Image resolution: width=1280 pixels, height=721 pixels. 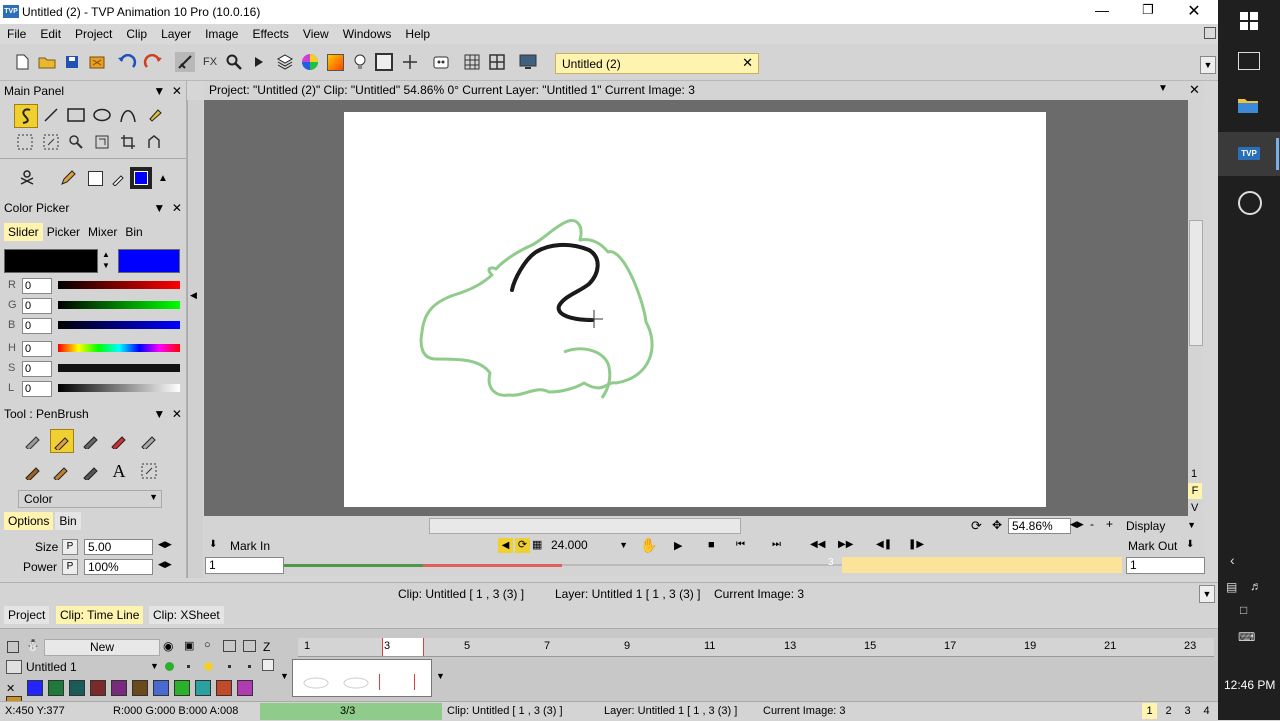 What do you see at coordinates (163, 178) in the screenshot?
I see `color-swap-icon: ▲` at bounding box center [163, 178].